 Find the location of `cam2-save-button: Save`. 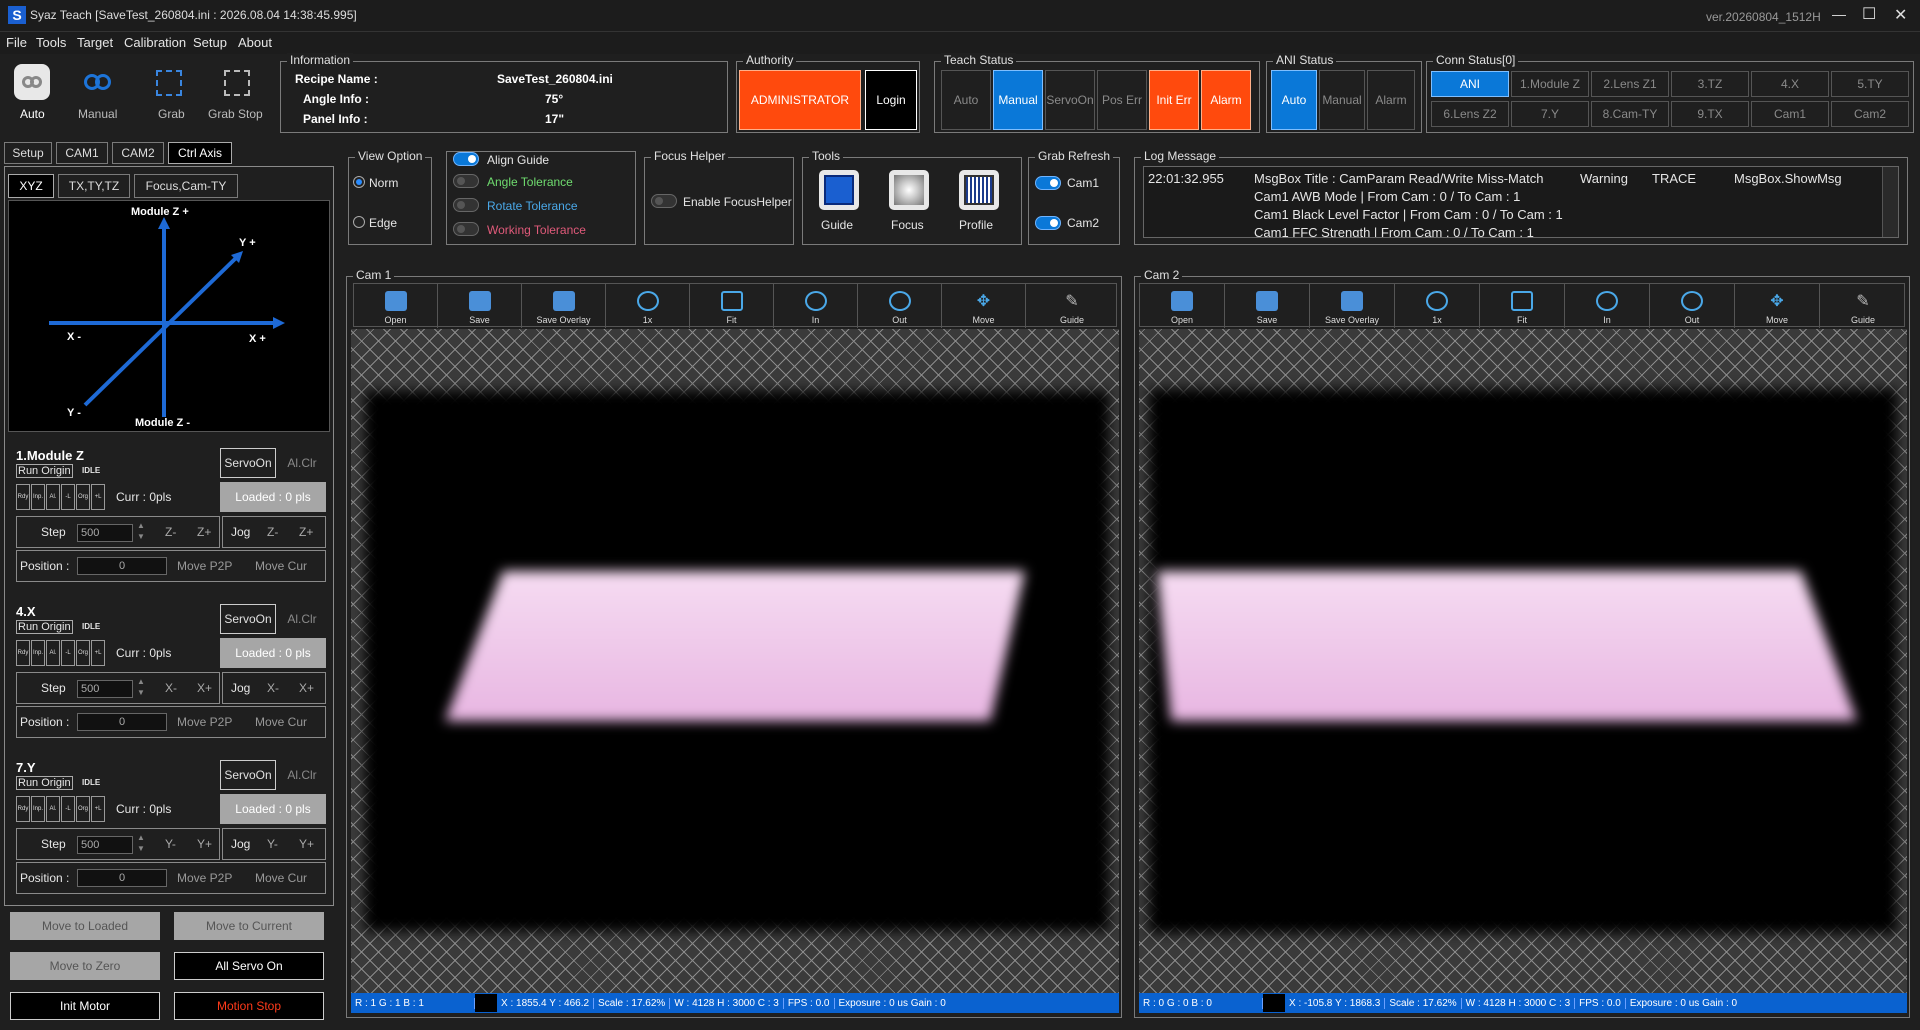

cam2-save-button: Save is located at coordinates (1267, 306).